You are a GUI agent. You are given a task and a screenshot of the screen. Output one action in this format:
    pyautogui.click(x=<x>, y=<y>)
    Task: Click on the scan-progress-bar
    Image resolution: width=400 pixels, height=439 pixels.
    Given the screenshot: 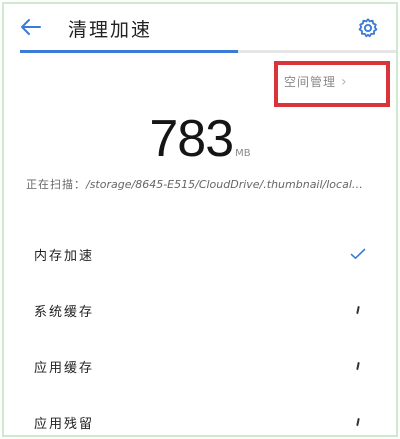 What is the action you would take?
    pyautogui.click(x=208, y=51)
    